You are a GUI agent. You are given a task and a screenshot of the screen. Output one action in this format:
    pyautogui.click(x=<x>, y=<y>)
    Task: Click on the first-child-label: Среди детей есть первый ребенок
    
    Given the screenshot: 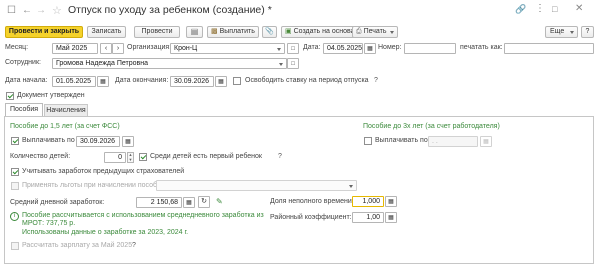 What is the action you would take?
    pyautogui.click(x=206, y=156)
    